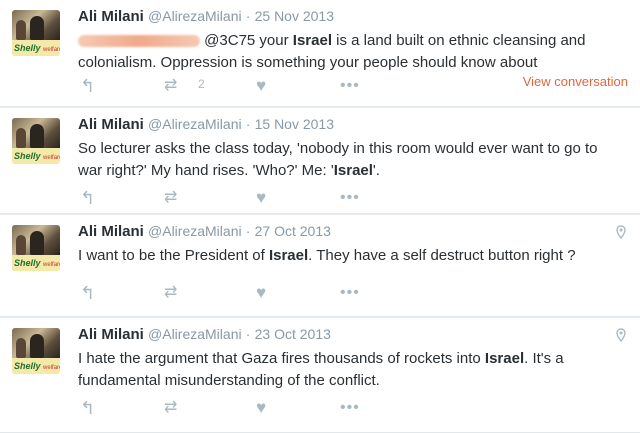  What do you see at coordinates (376, 170) in the screenshot?
I see `text-segment: '.` at bounding box center [376, 170].